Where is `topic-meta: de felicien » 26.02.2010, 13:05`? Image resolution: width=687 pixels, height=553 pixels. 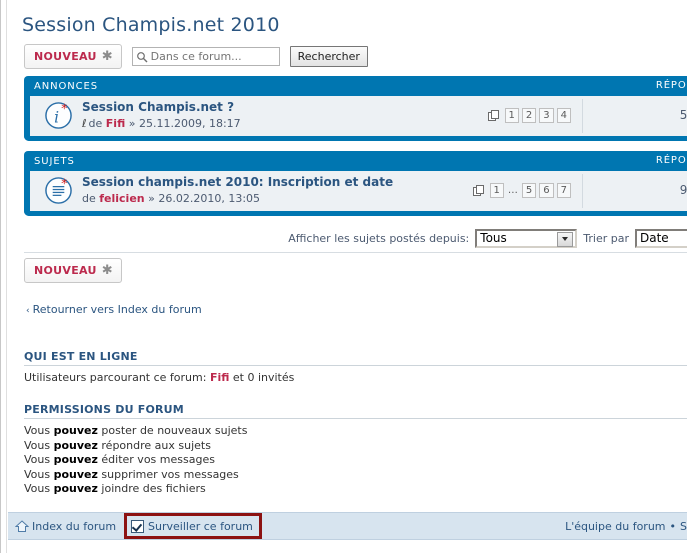 topic-meta: de felicien » 26.02.2010, 13:05 is located at coordinates (237, 198).